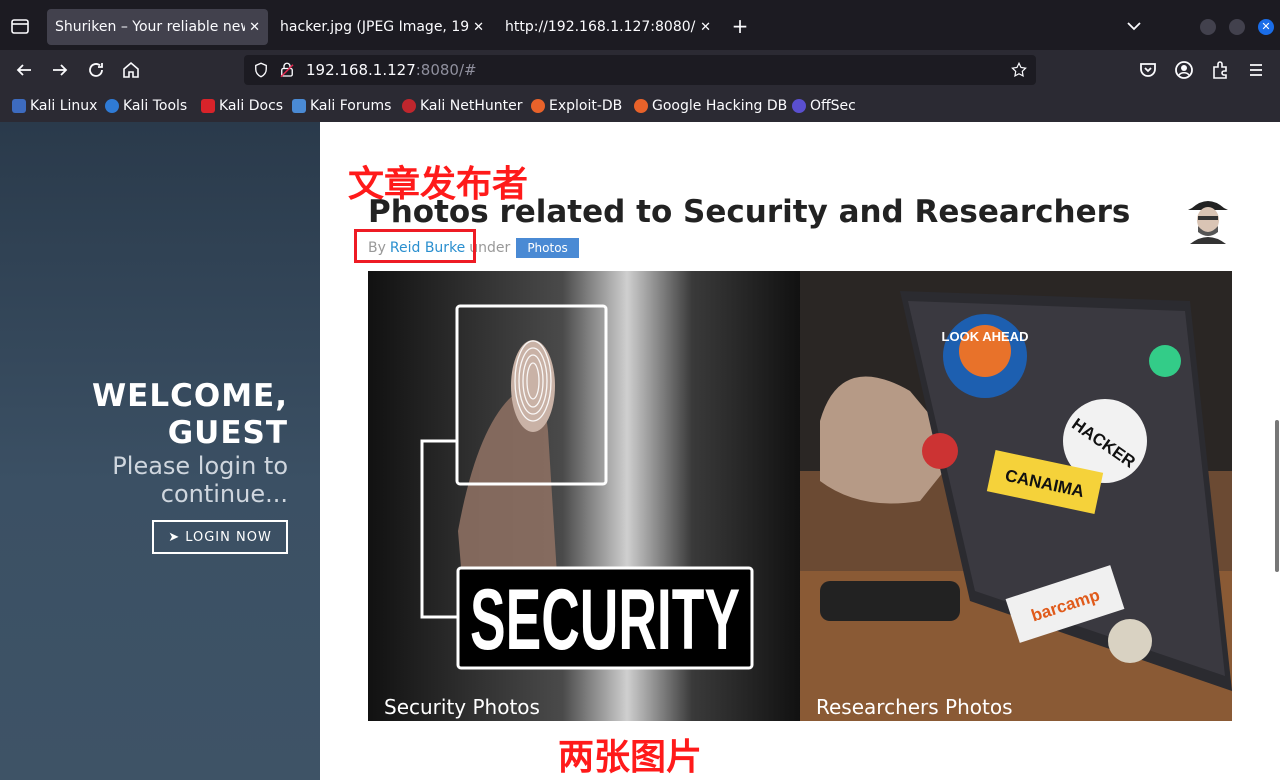 The width and height of the screenshot is (1280, 780). Describe the element at coordinates (914, 707) in the screenshot. I see `researchers-caption: Researchers Photos` at that location.